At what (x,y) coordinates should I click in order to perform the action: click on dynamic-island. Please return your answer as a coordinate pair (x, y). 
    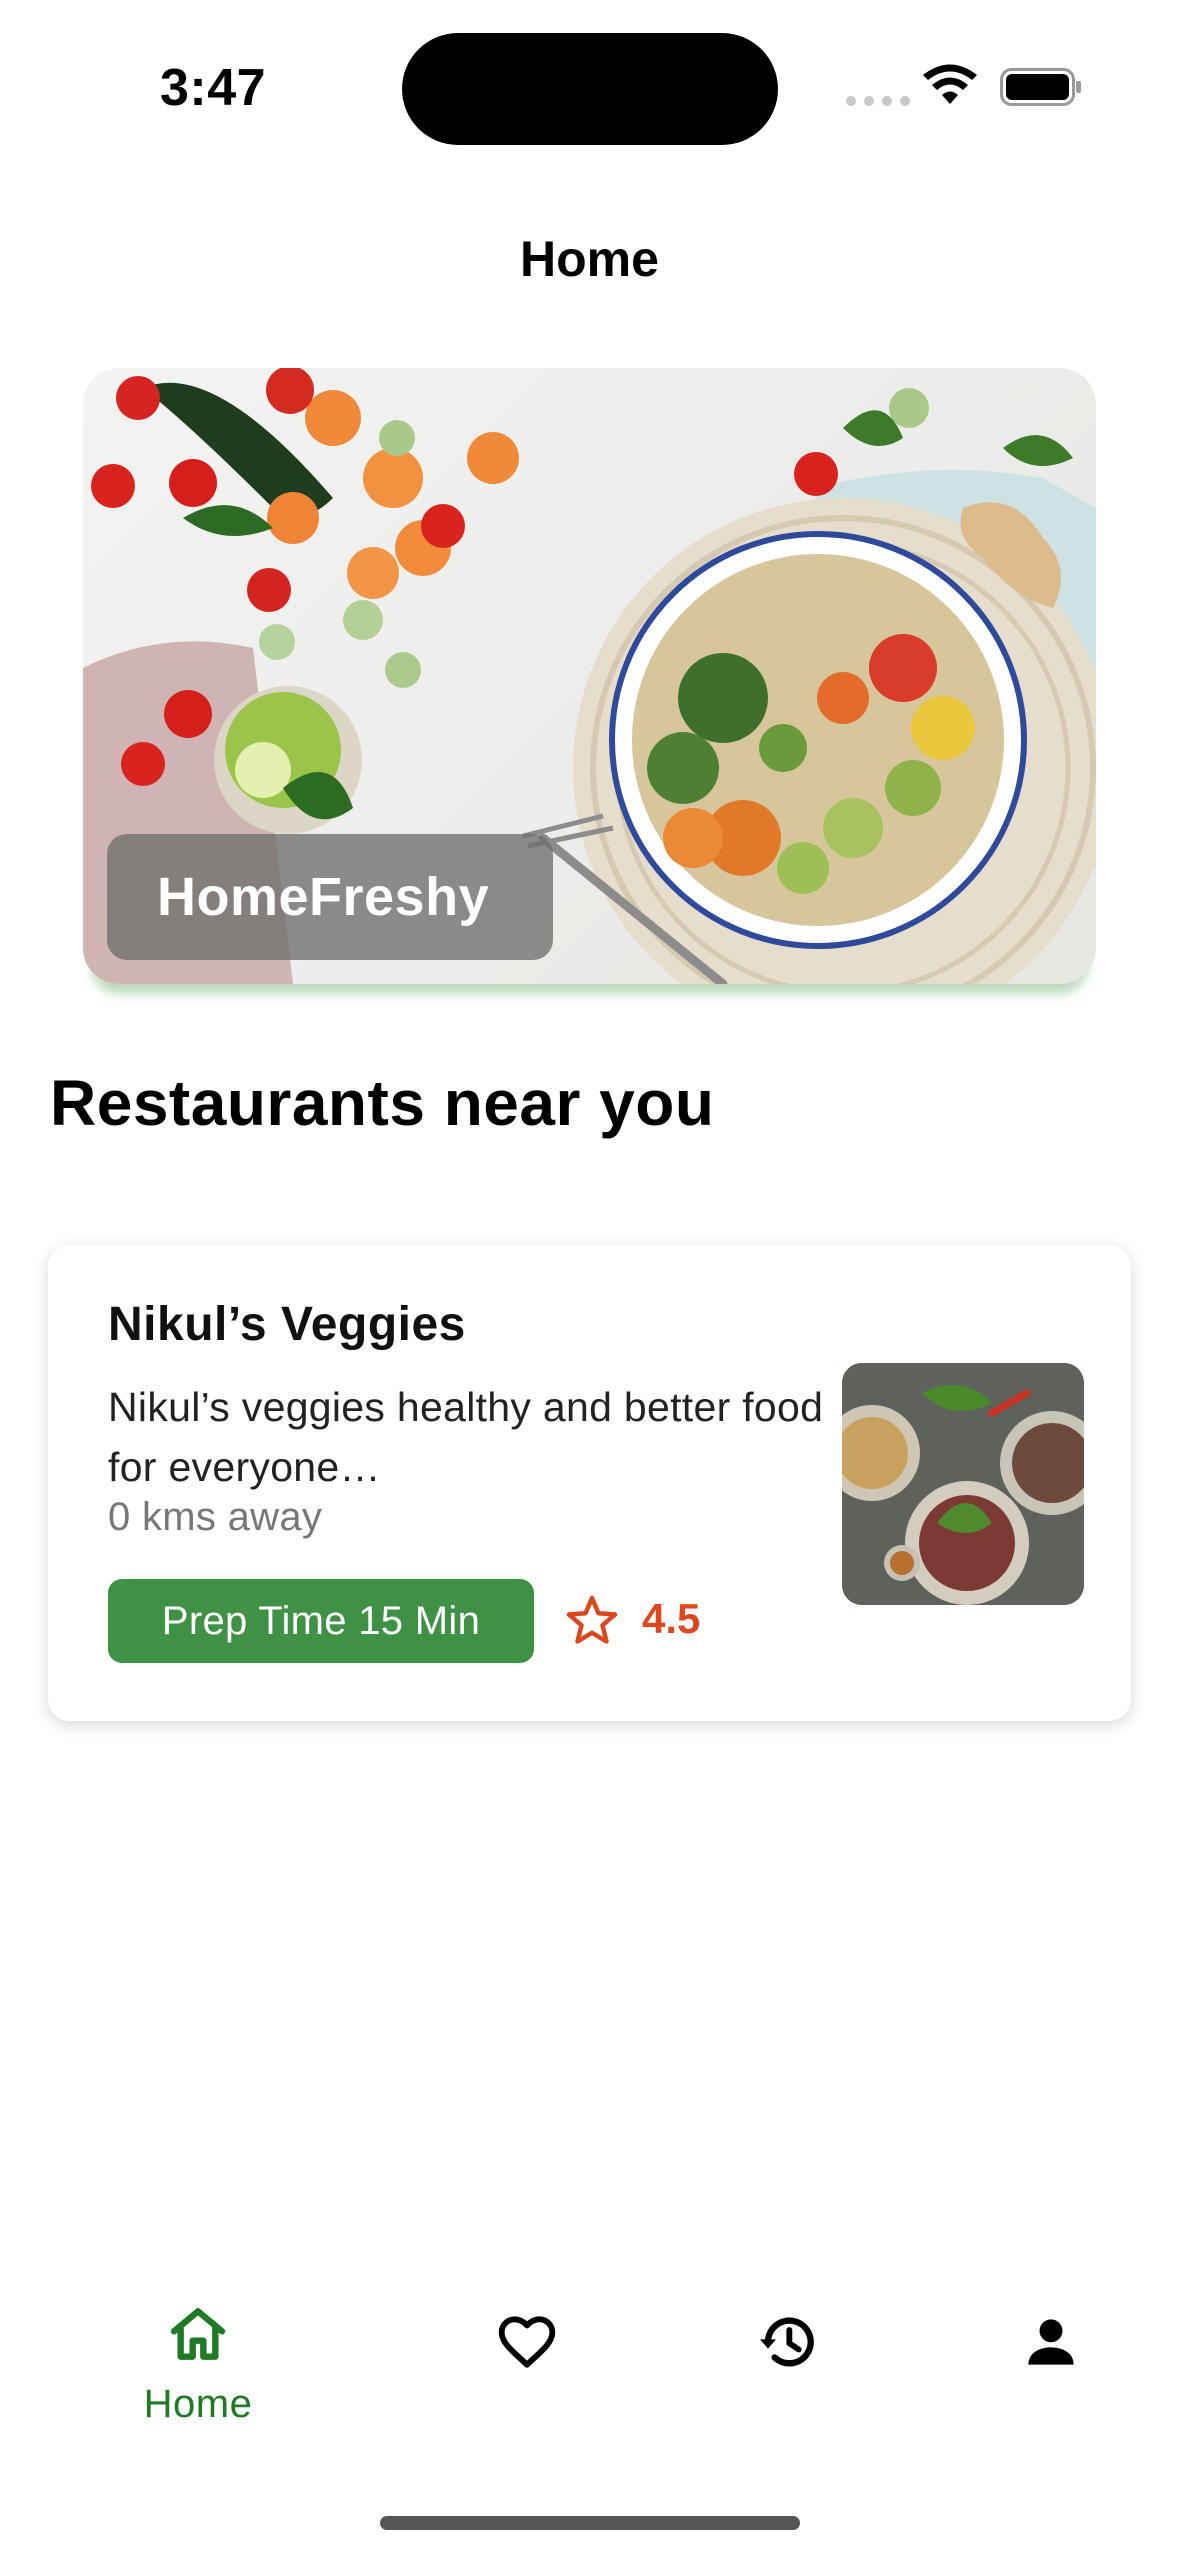
    Looking at the image, I should click on (590, 89).